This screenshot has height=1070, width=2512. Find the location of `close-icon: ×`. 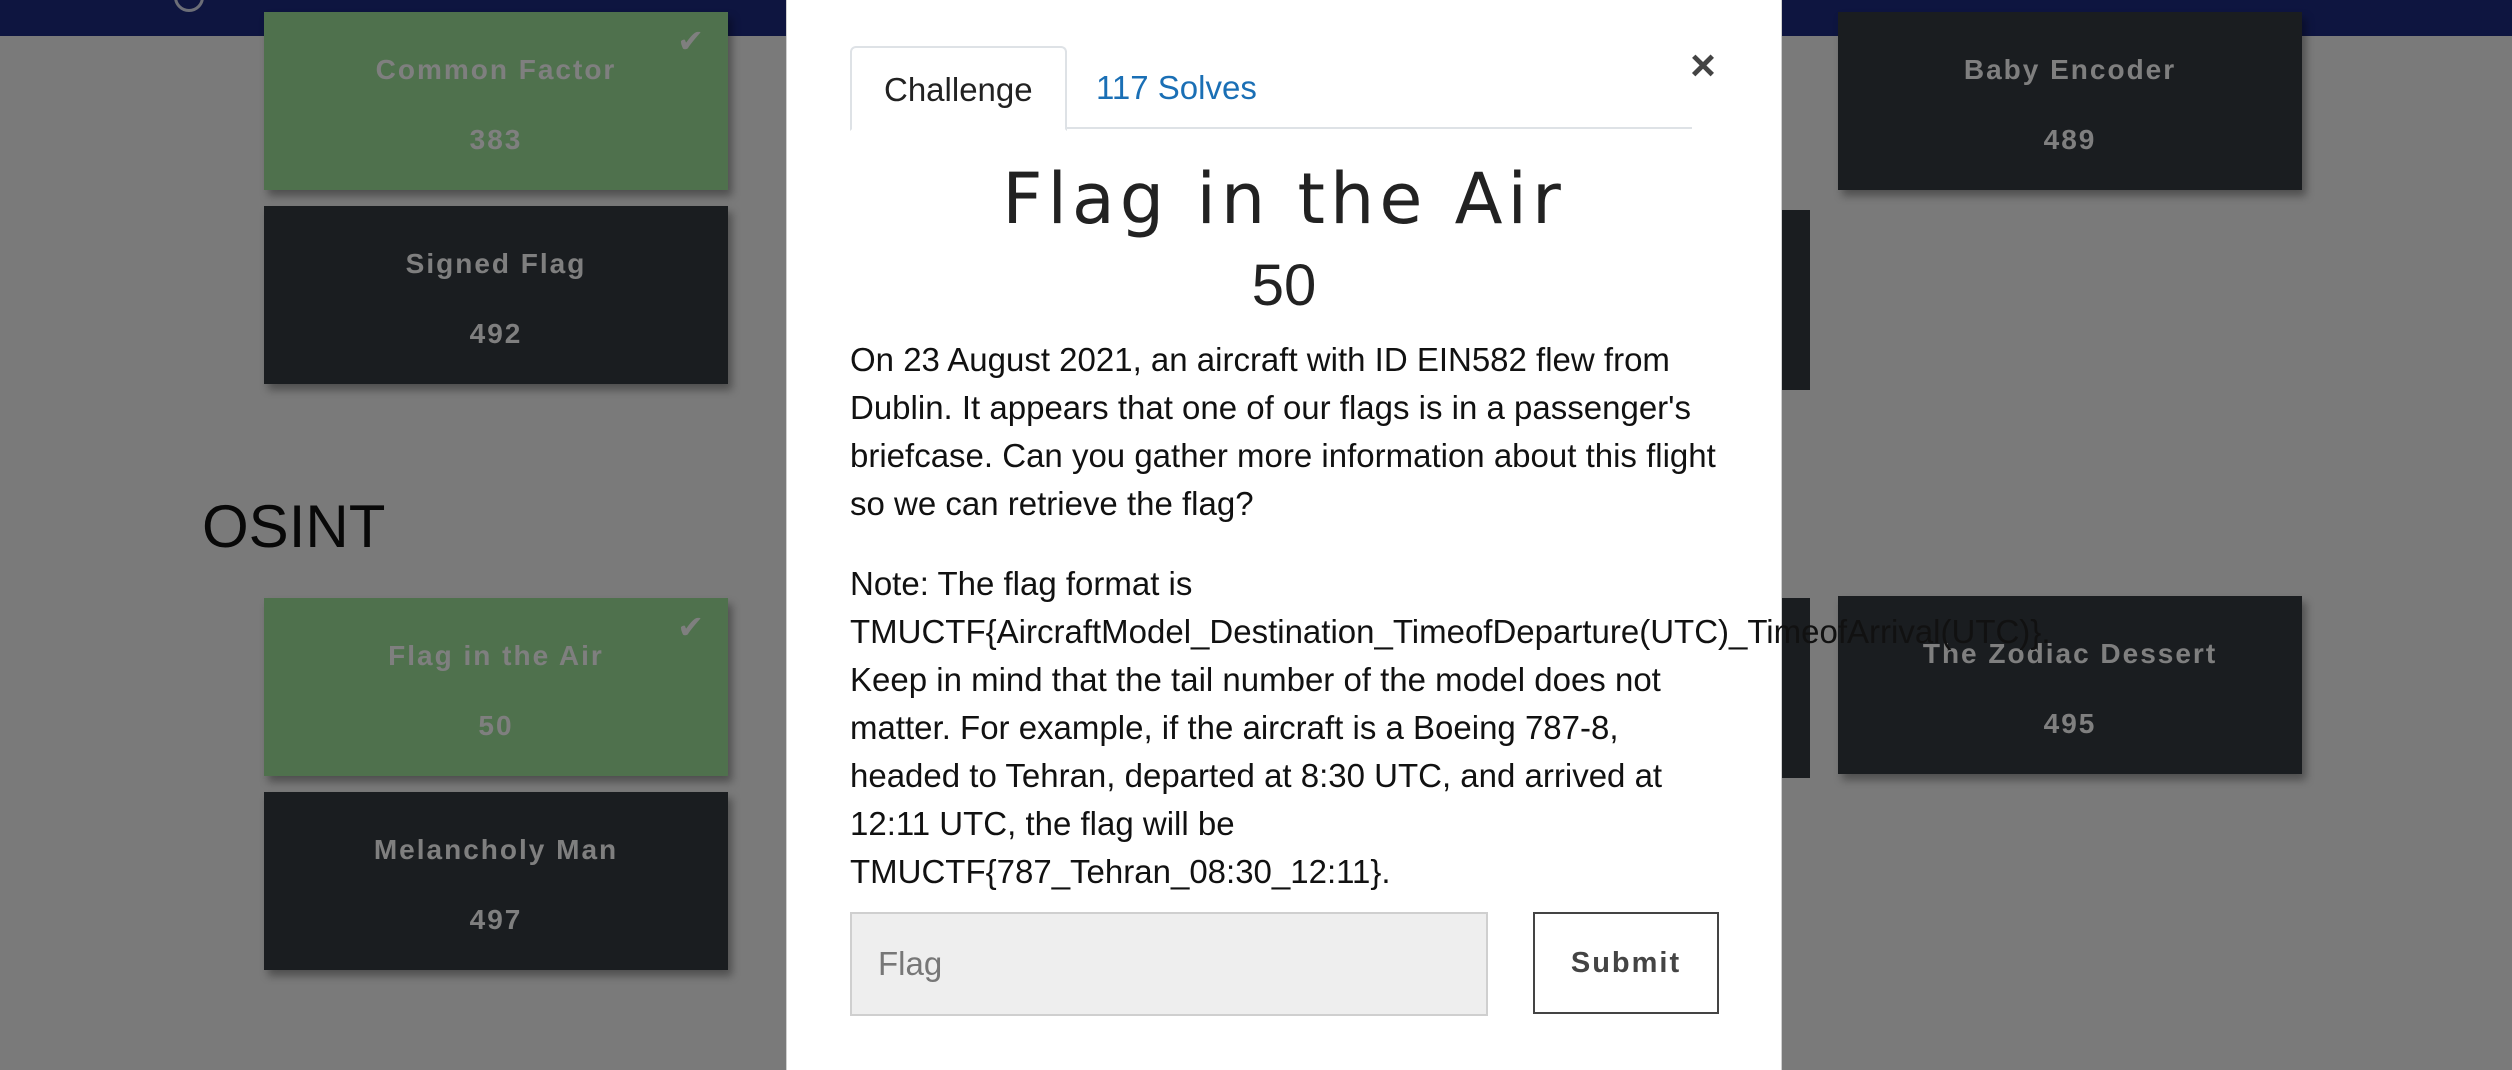

close-icon: × is located at coordinates (1703, 66).